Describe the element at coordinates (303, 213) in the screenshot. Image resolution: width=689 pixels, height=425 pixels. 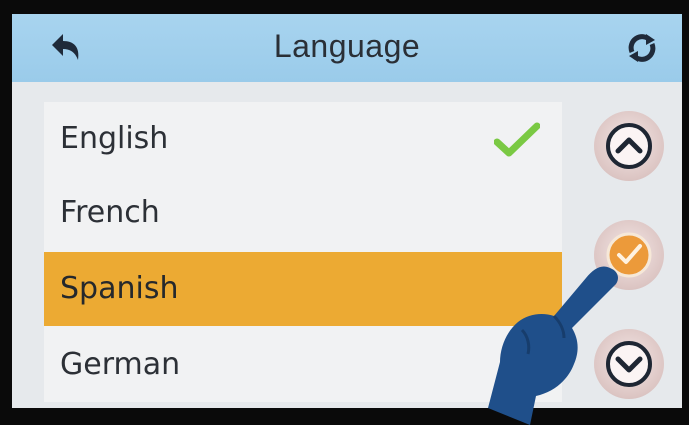
I see `language-item-french: French` at that location.